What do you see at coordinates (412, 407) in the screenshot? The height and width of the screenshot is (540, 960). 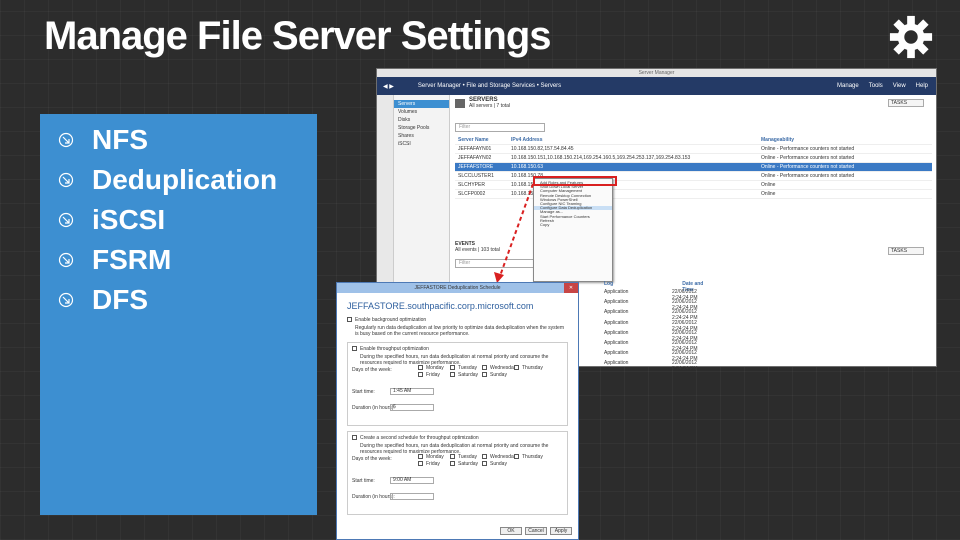 I see `duration-input: 6` at bounding box center [412, 407].